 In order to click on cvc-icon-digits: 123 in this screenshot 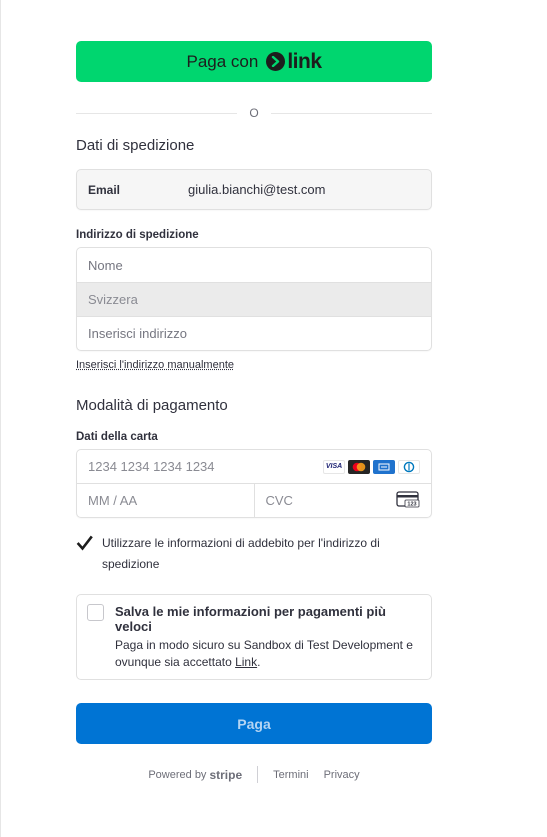, I will do `click(411, 504)`.